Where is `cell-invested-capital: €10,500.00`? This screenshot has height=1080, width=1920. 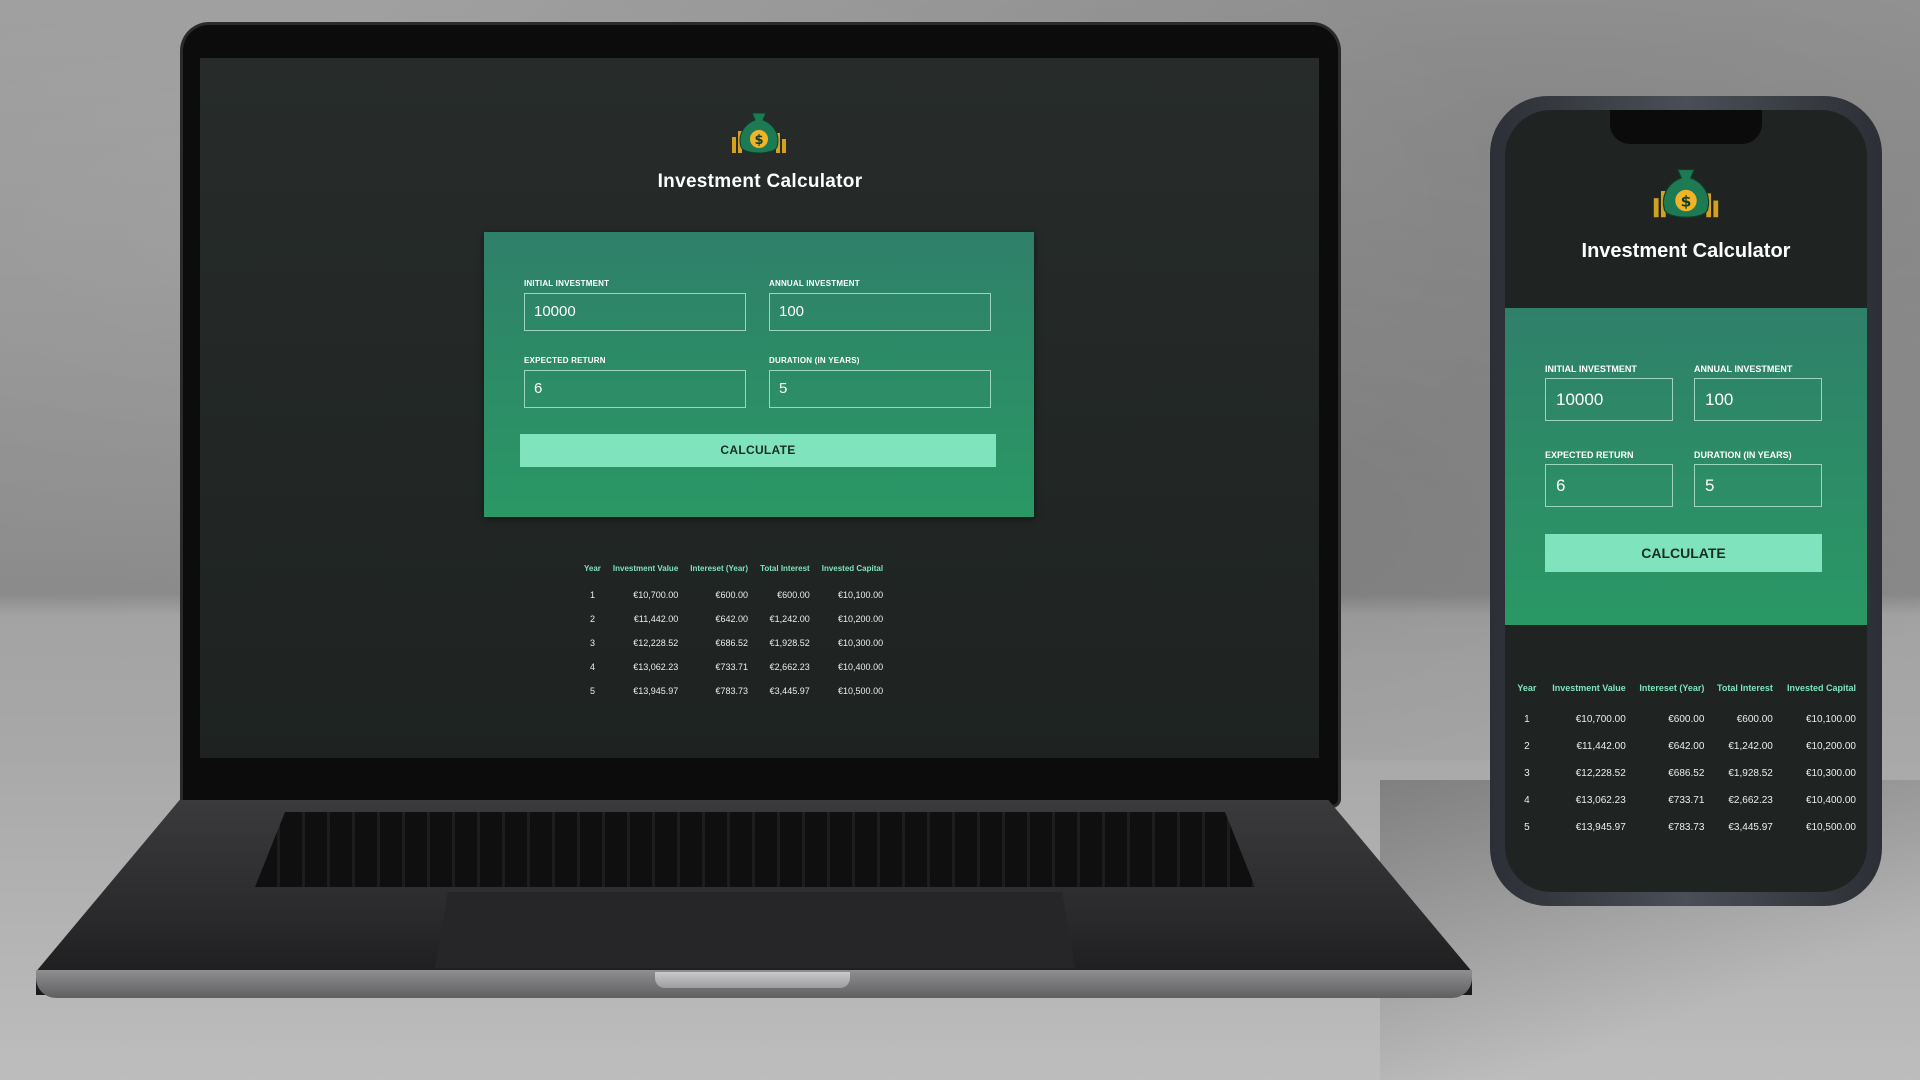
cell-invested-capital: €10,500.00 is located at coordinates (1830, 827).